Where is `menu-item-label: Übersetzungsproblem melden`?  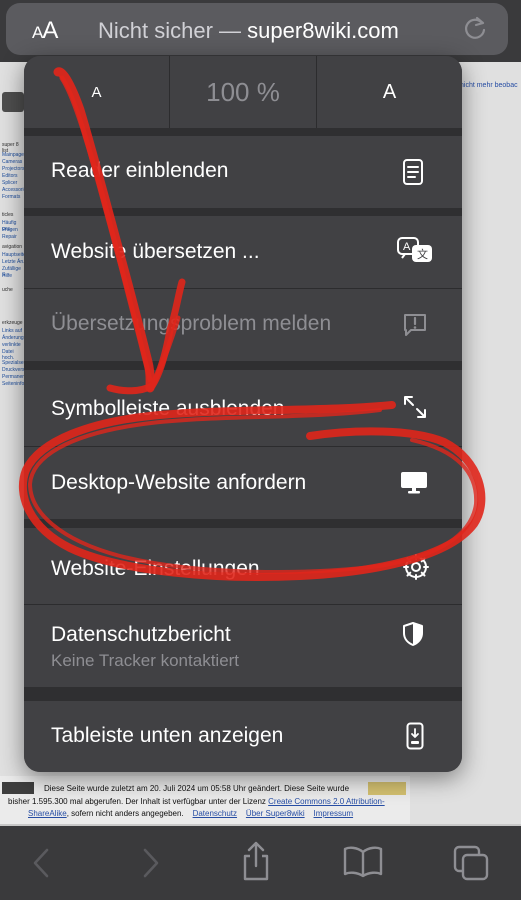
menu-item-label: Übersetzungsproblem melden is located at coordinates (191, 323).